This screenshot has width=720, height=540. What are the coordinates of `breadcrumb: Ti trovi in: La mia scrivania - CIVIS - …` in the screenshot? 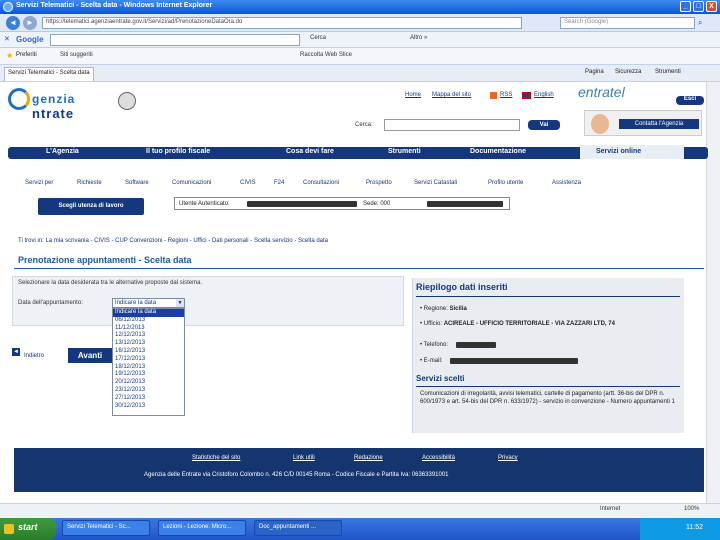 It's located at (173, 241).